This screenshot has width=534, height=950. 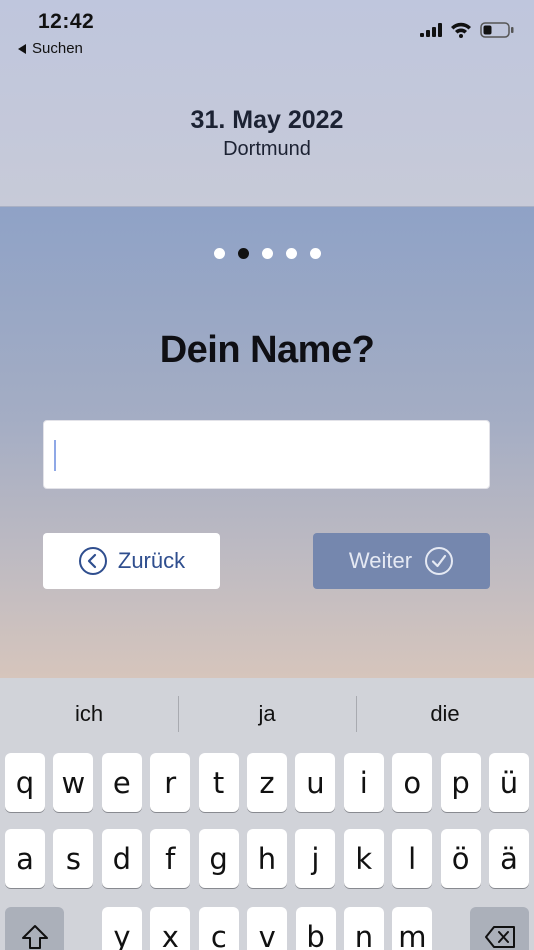 I want to click on key-d: d, so click(x=121, y=858).